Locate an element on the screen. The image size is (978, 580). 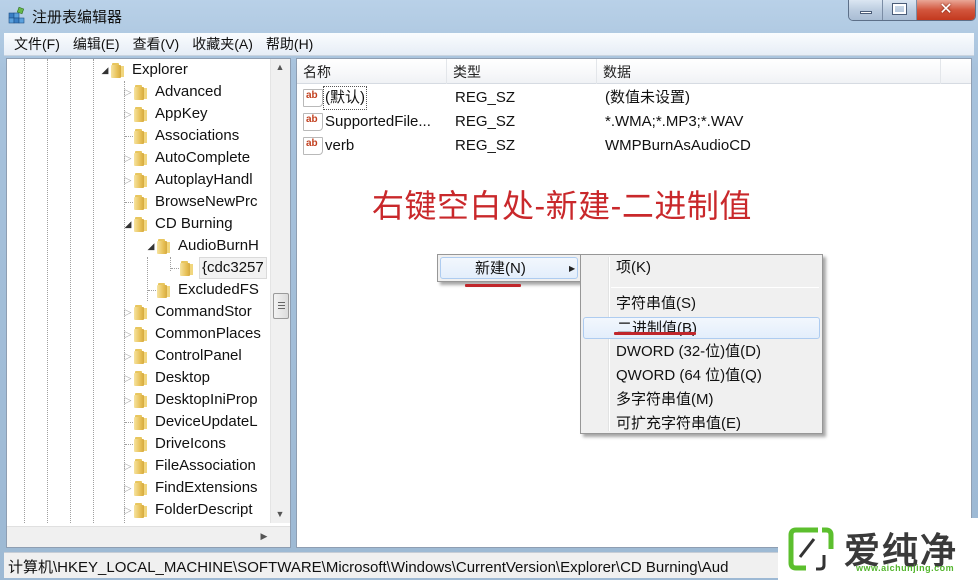
tree-item: BrowseNewPrc is located at coordinates (138, 202).